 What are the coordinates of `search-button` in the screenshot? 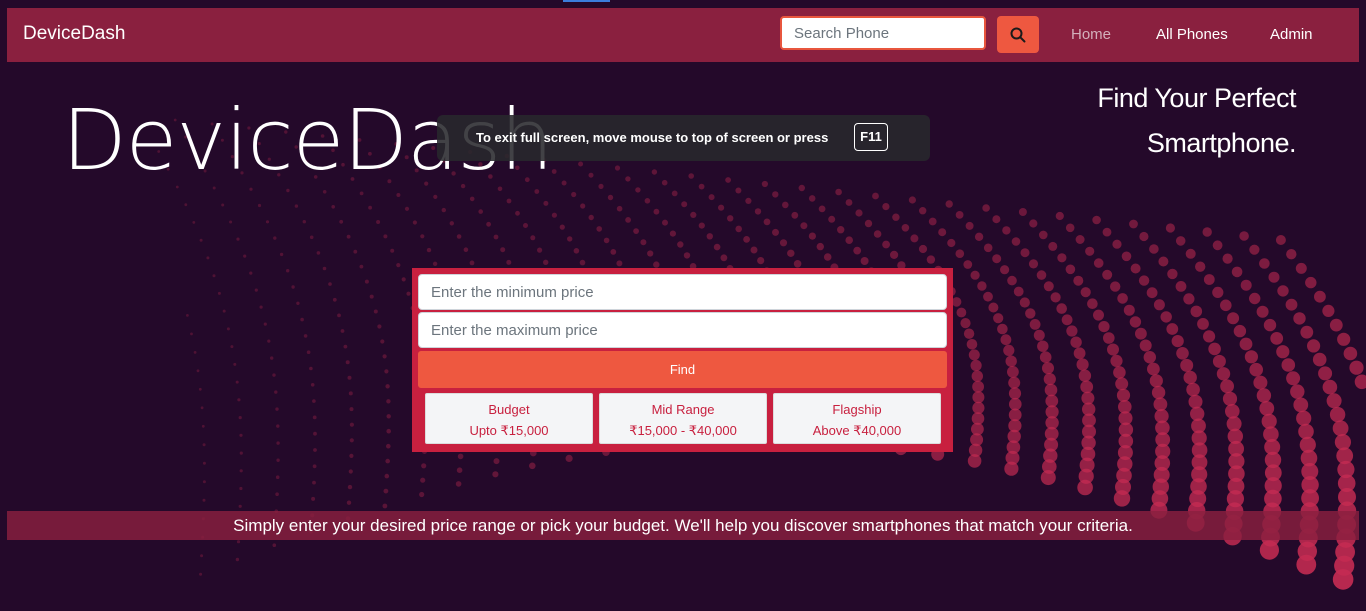 It's located at (1018, 34).